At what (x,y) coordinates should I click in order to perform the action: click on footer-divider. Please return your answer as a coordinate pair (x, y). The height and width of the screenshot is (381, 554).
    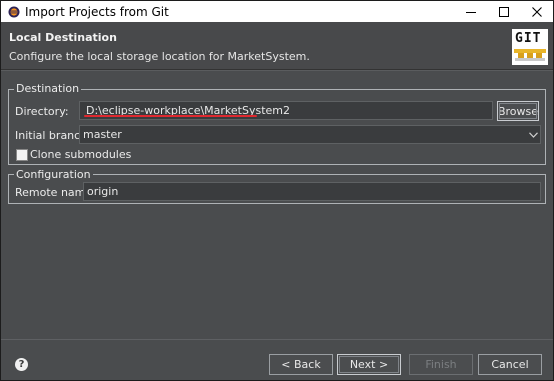
    Looking at the image, I should click on (277, 339).